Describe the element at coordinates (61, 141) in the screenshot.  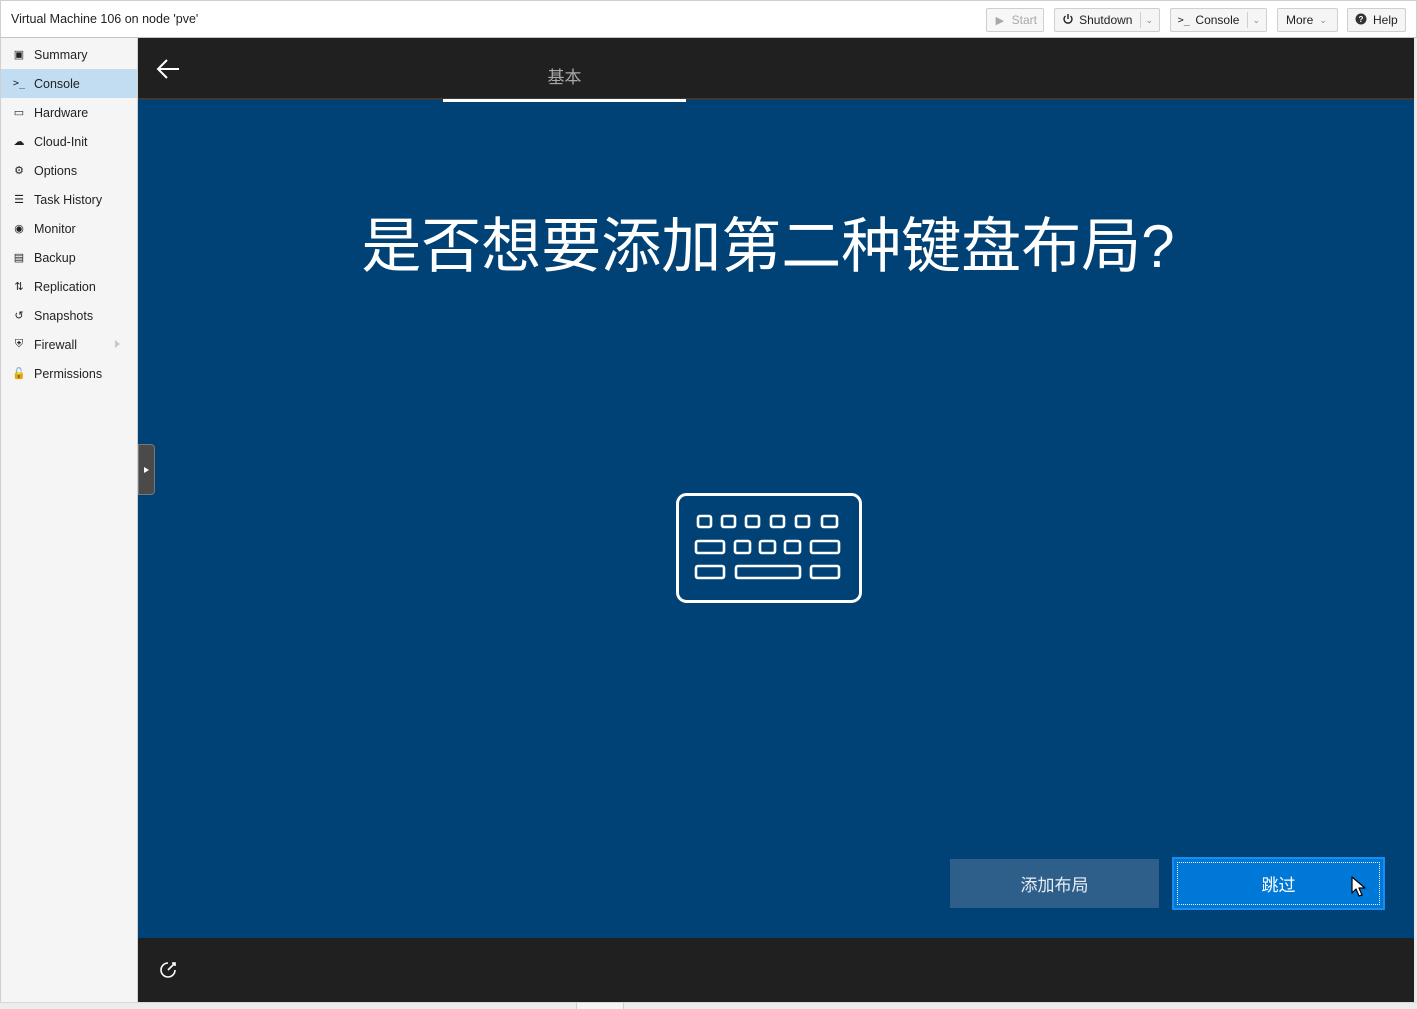
I see `sidebar-item-label: Cloud-Init` at that location.